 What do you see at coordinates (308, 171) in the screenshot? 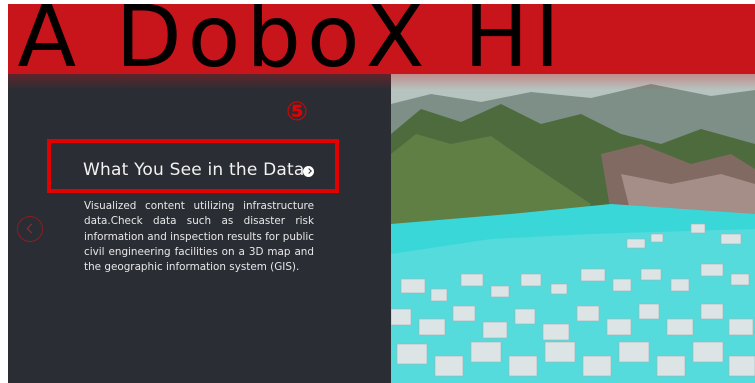
I see `chevron-right-dot-icon` at bounding box center [308, 171].